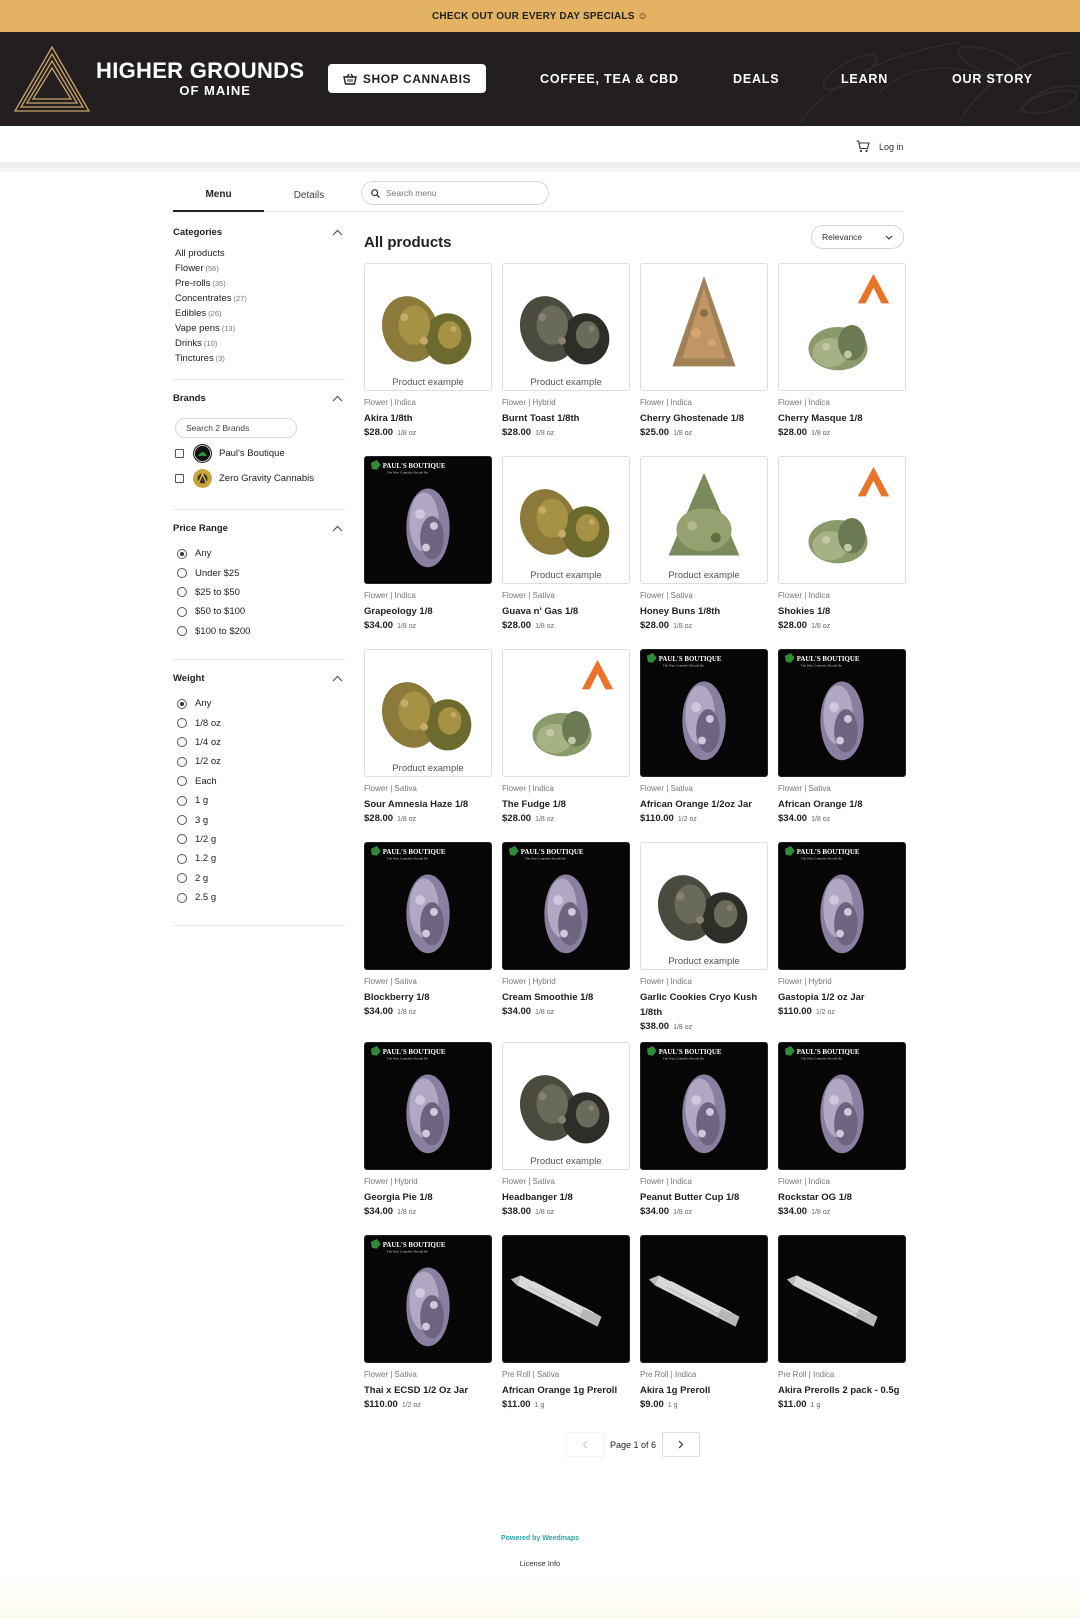  I want to click on product-name: Blockberry 1/8, so click(428, 997).